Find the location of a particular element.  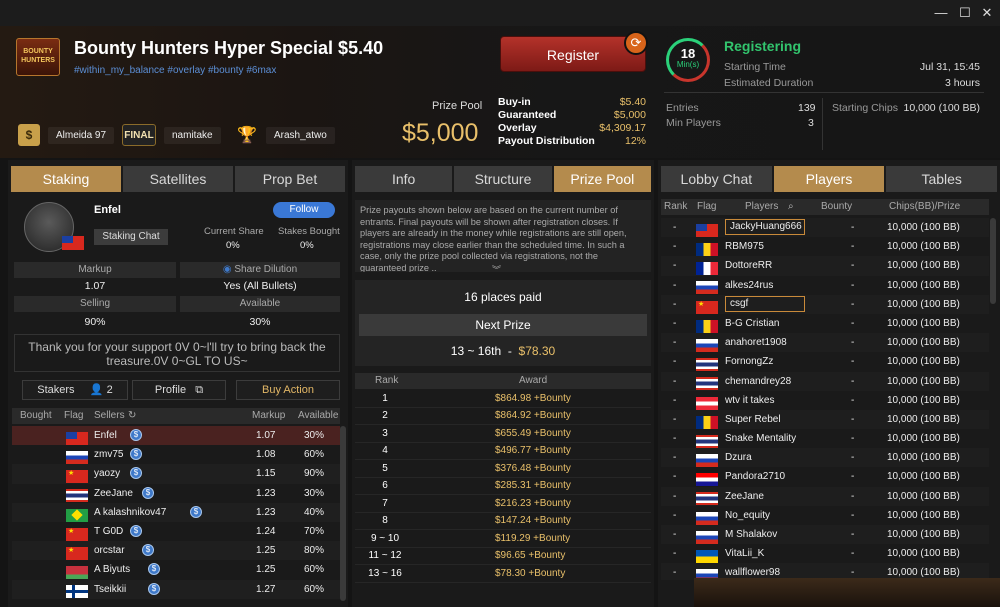

staking-chat-button: Staking Chat is located at coordinates (131, 237).